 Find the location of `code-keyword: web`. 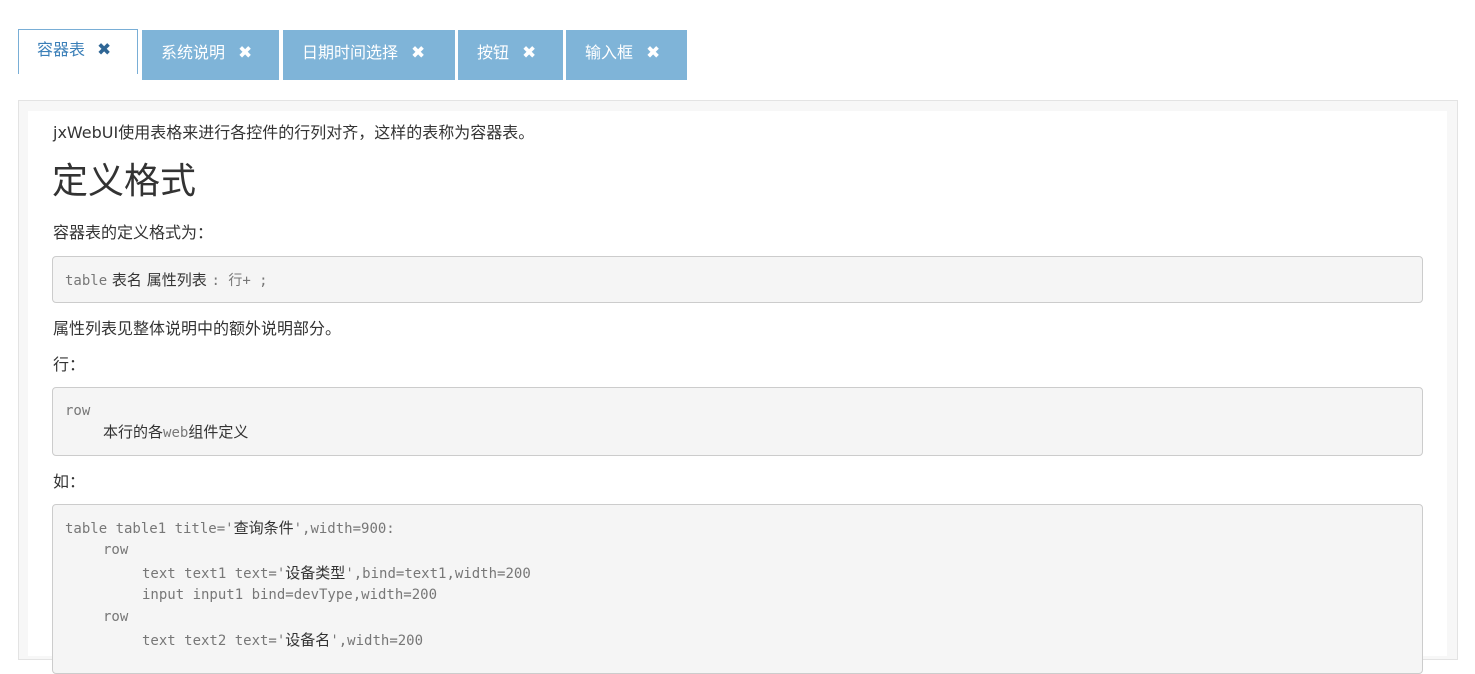

code-keyword: web is located at coordinates (176, 433).